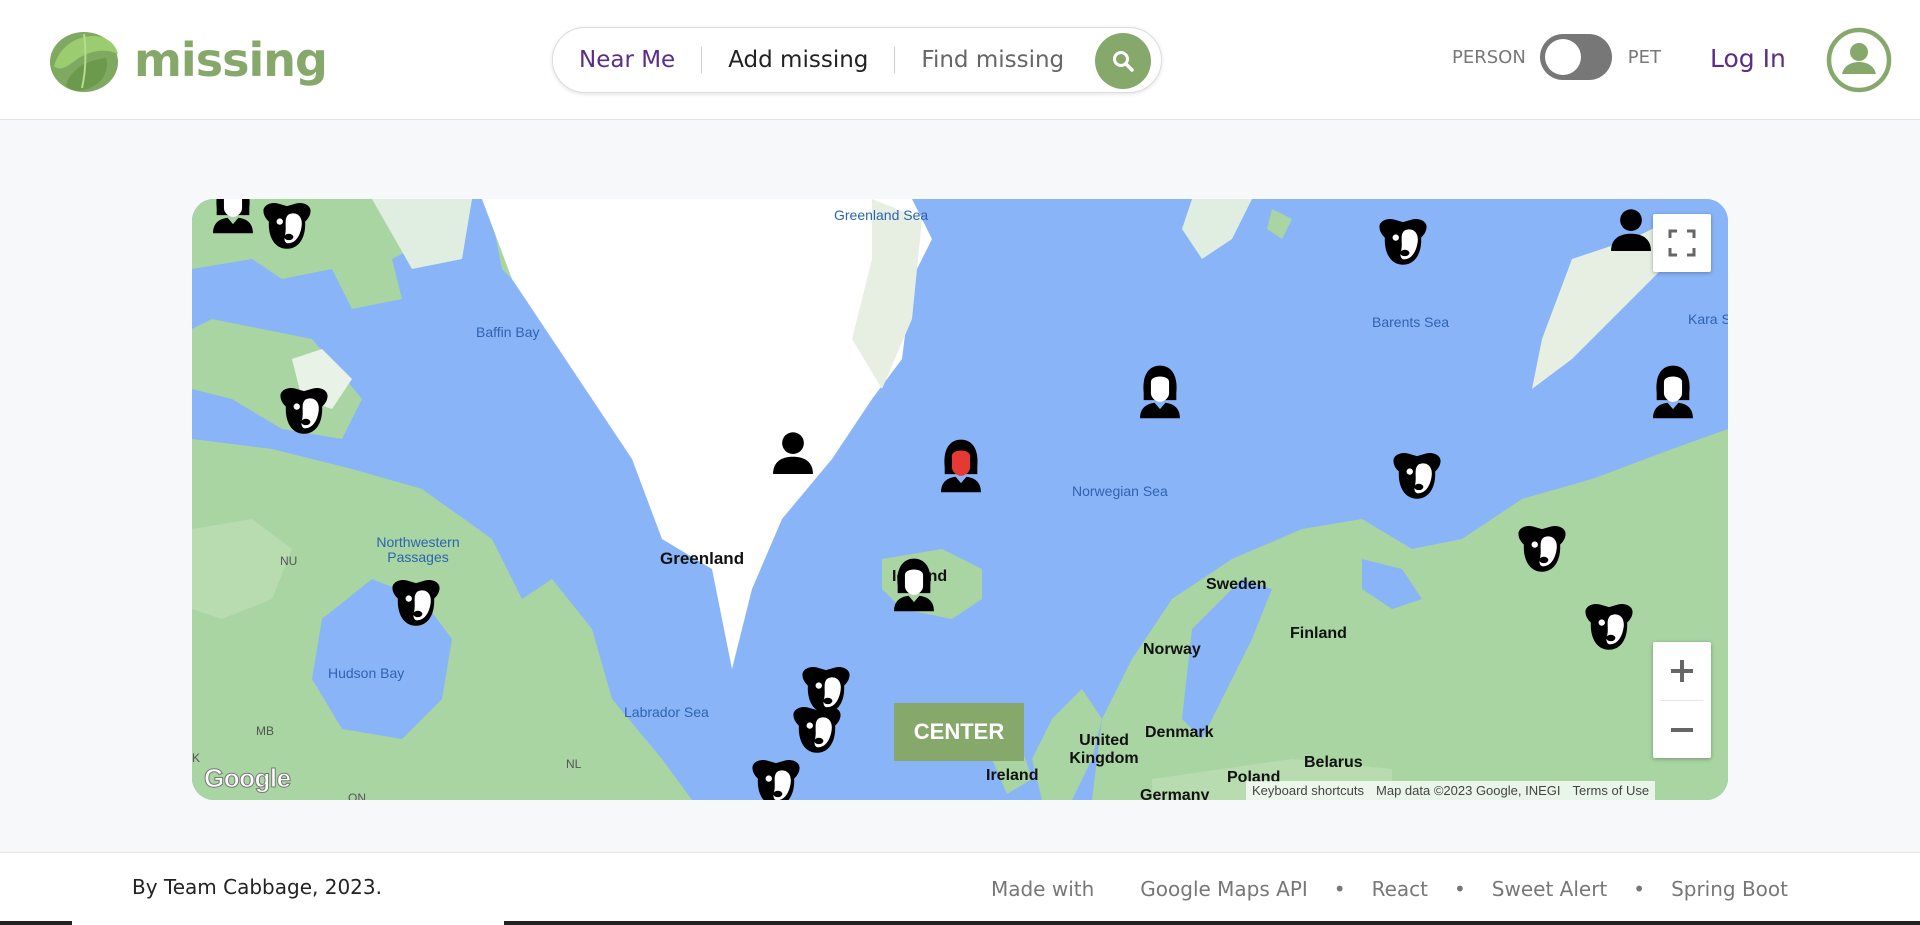 The height and width of the screenshot is (925, 1920). I want to click on map-label-barents-sea: Barents Sea, so click(1411, 322).